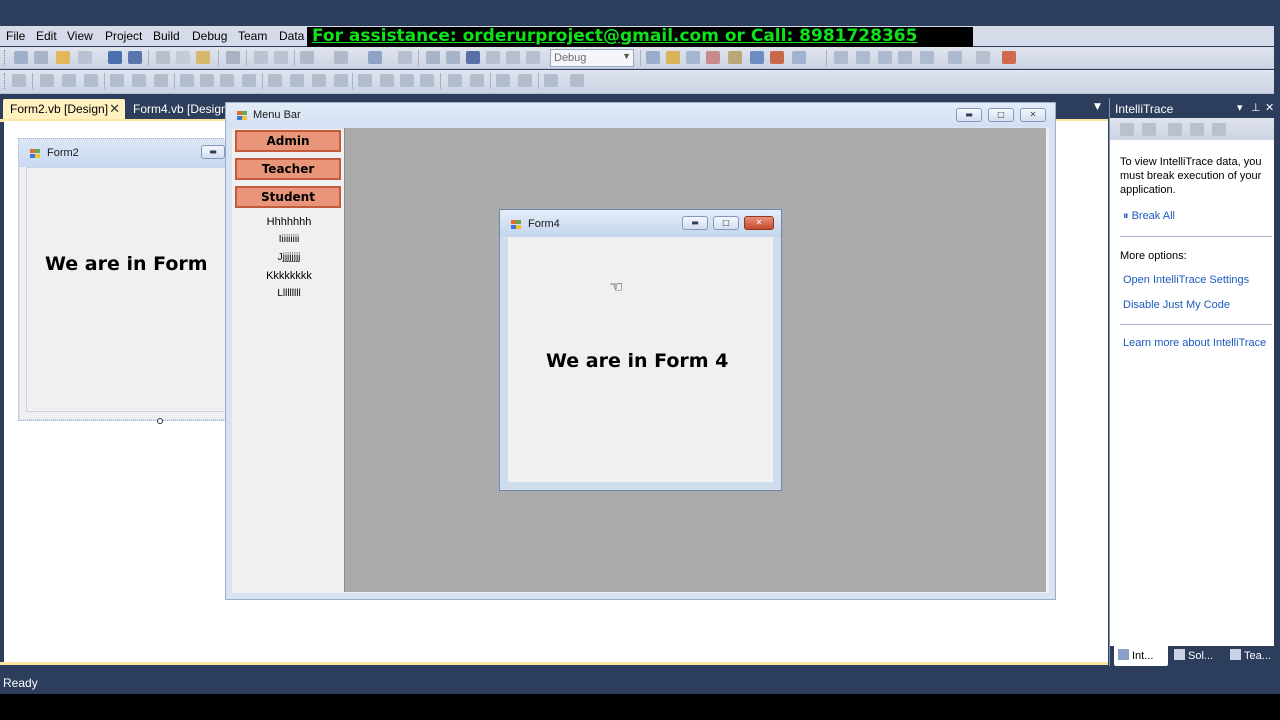 This screenshot has height=720, width=1280. Describe the element at coordinates (141, 289) in the screenshot. I see `form2-client-area` at that location.